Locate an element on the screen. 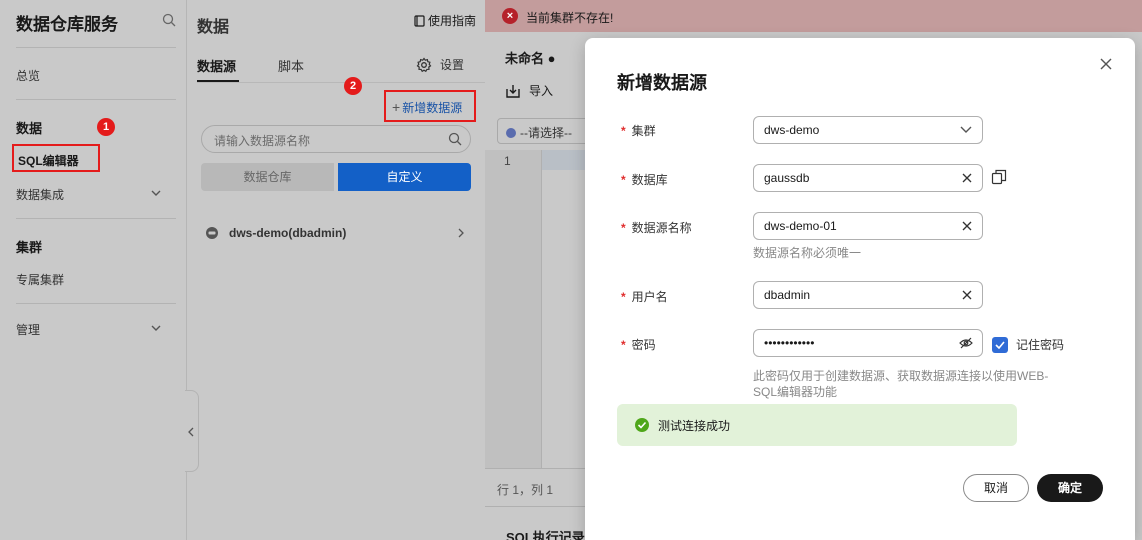  eye-hidden-icon is located at coordinates (966, 343).